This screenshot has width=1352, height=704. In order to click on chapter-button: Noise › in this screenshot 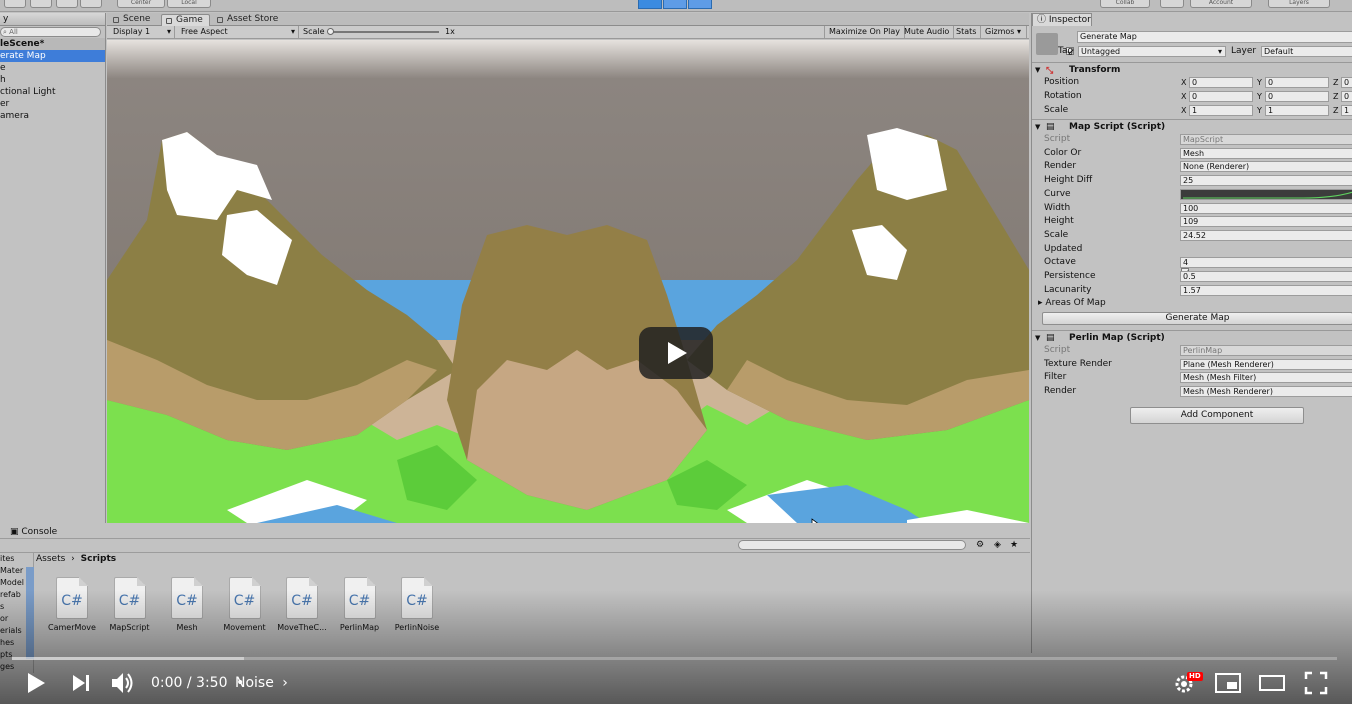, I will do `click(261, 683)`.